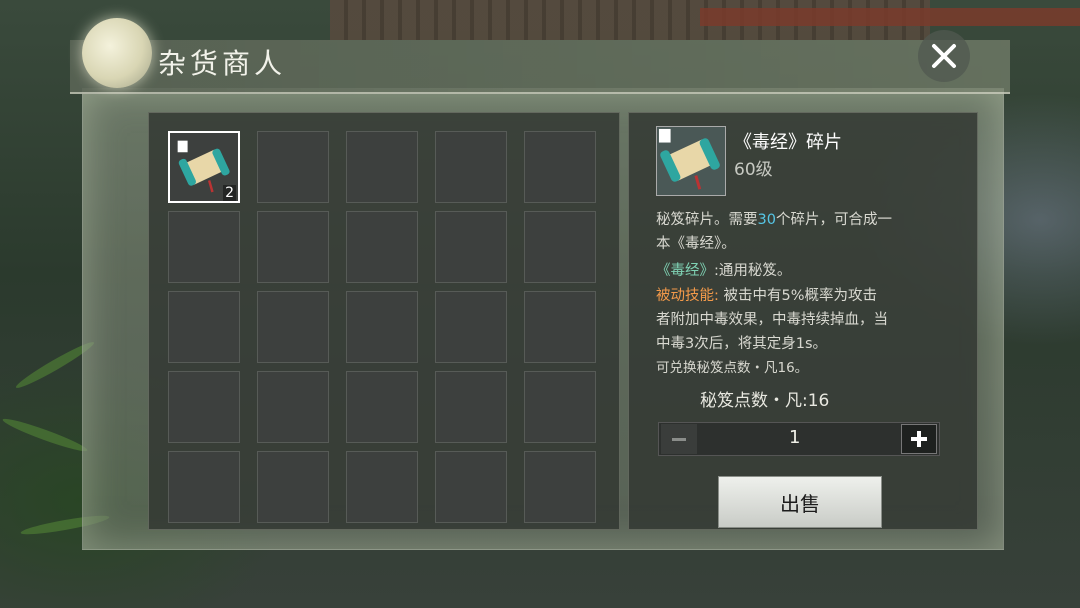  Describe the element at coordinates (685, 271) in the screenshot. I see `book-name-link: 《毒经》` at that location.